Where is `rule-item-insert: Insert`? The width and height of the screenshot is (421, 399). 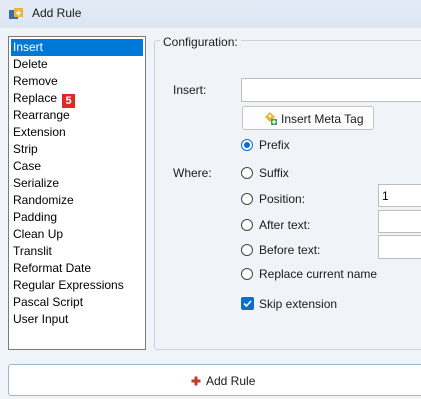 rule-item-insert: Insert is located at coordinates (77, 47).